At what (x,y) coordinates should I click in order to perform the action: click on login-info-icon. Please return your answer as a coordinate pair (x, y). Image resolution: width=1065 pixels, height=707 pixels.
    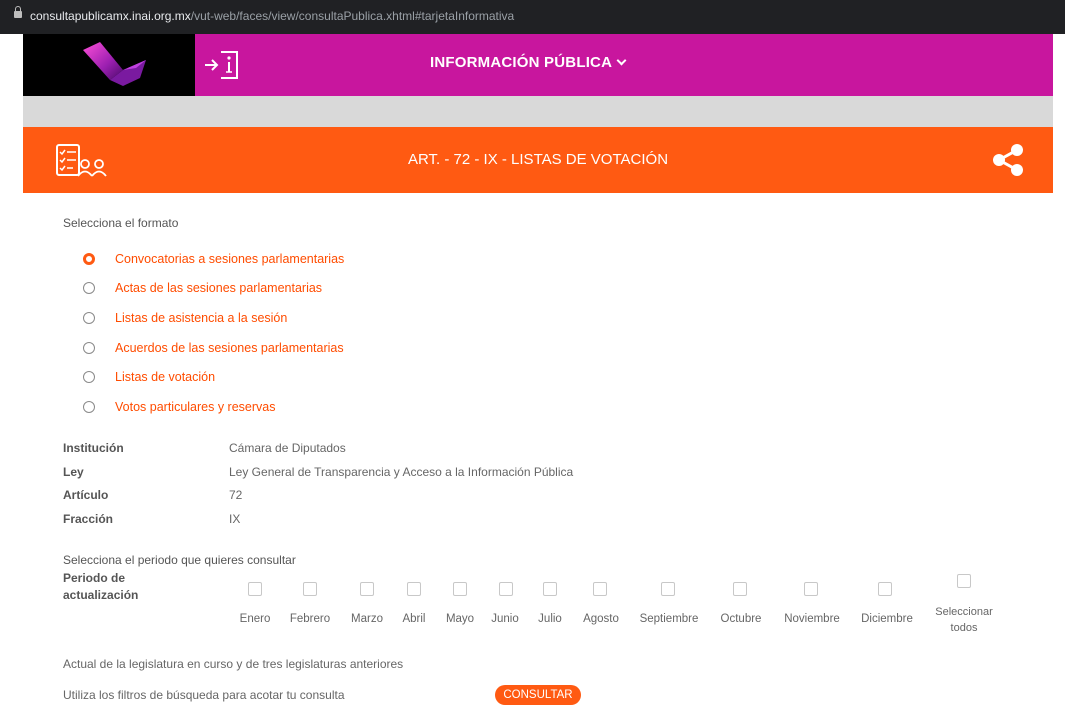
    Looking at the image, I should click on (222, 65).